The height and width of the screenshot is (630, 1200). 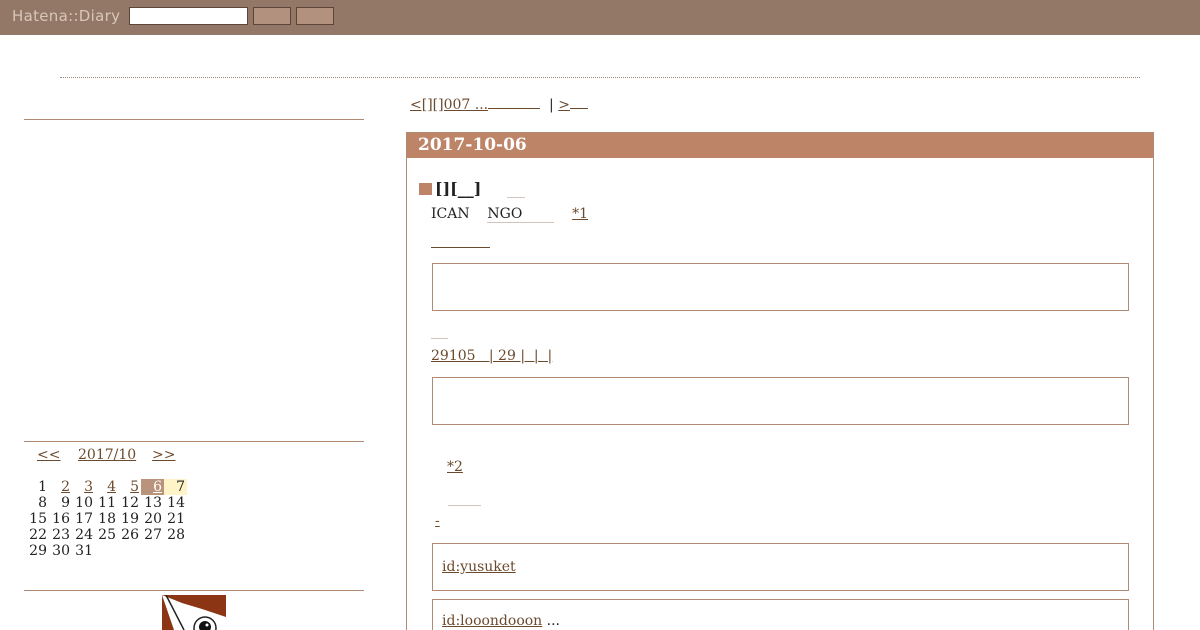 What do you see at coordinates (48, 455) in the screenshot?
I see `calendar-prev-link: <<` at bounding box center [48, 455].